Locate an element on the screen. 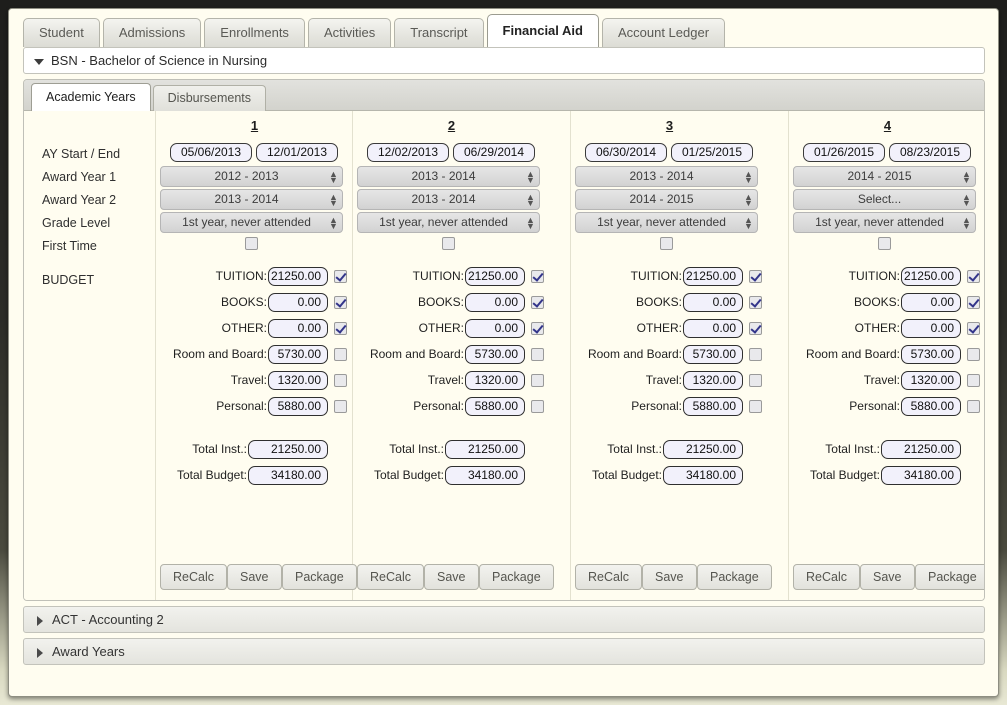  main-tab-student: Student is located at coordinates (61, 32).